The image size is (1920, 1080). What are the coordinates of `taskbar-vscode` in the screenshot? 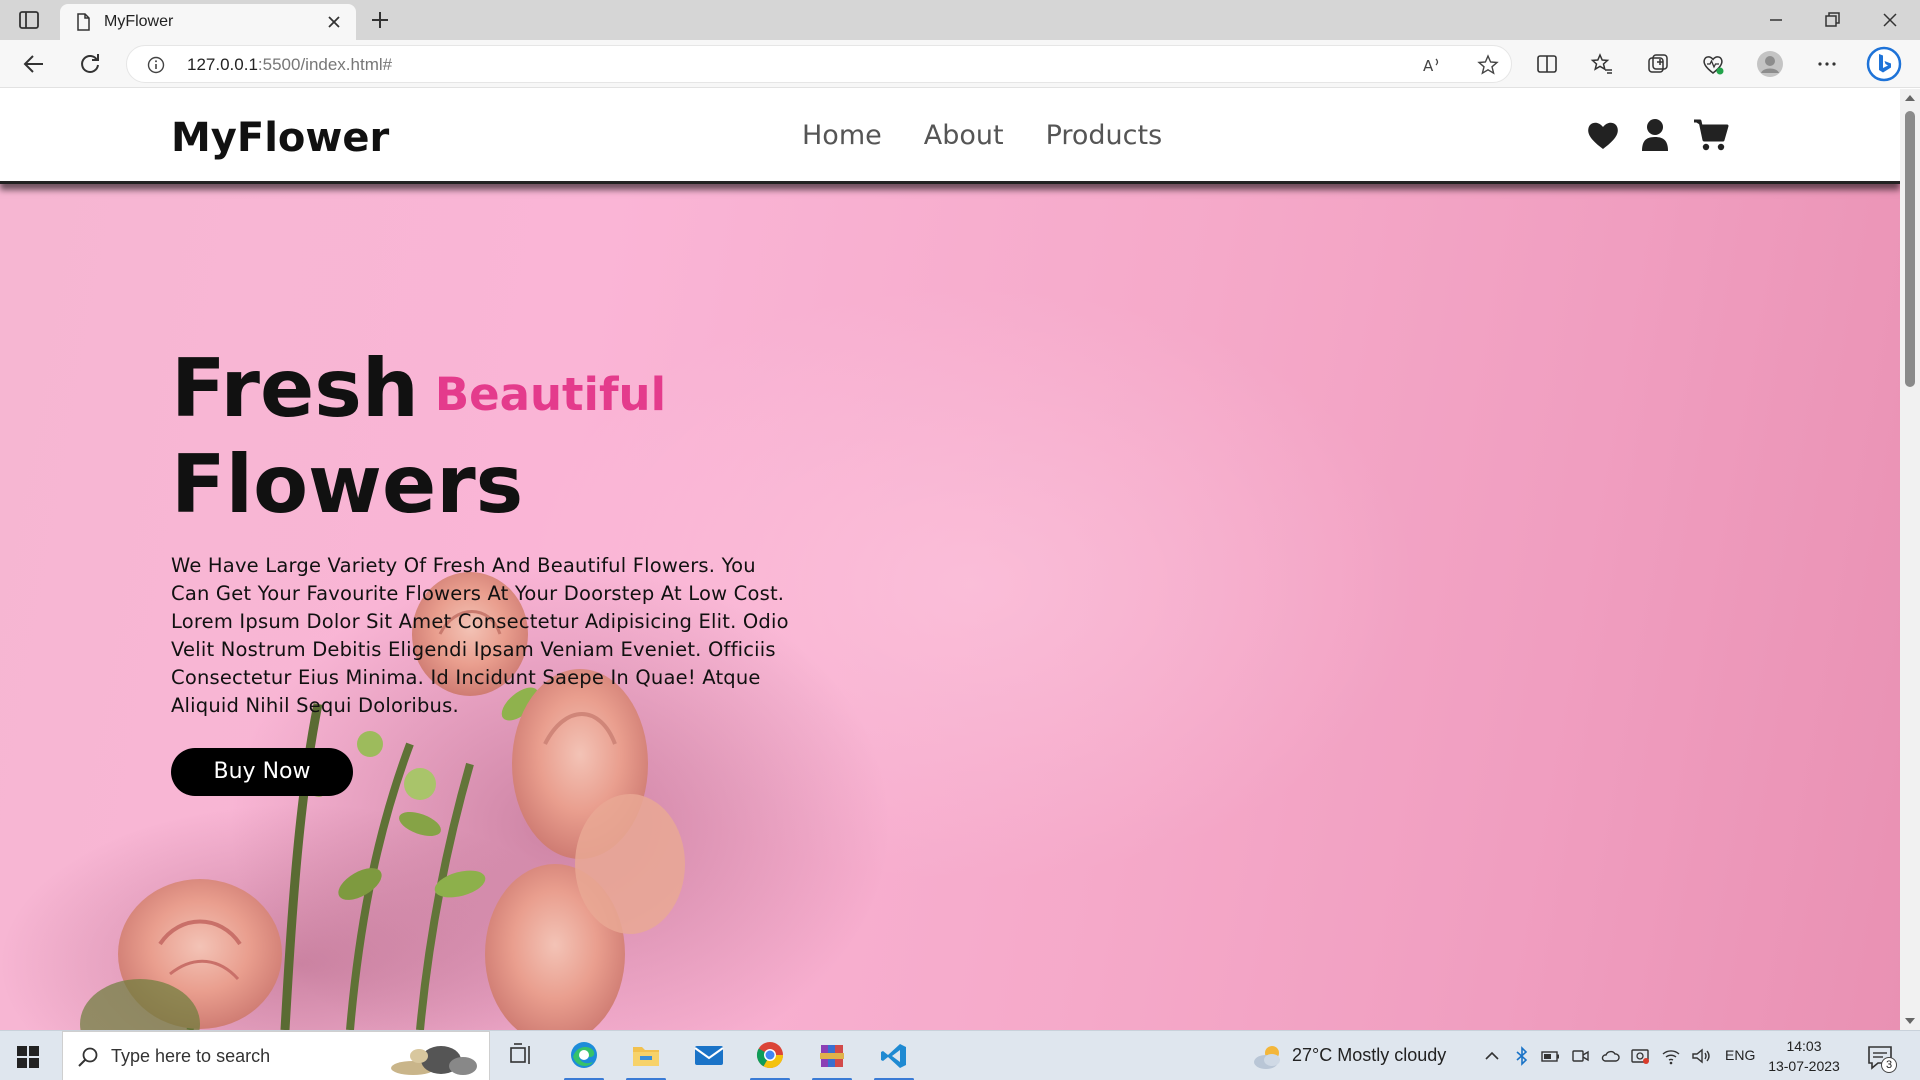 It's located at (894, 1055).